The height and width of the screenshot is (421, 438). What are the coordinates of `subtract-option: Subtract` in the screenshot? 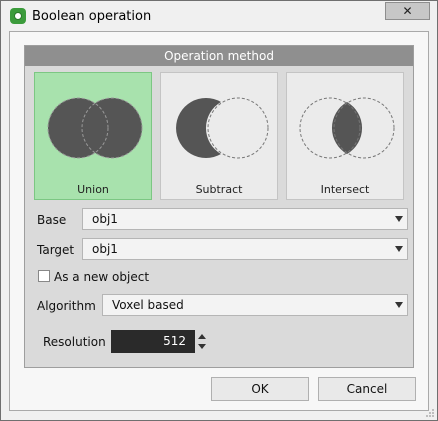 It's located at (219, 136).